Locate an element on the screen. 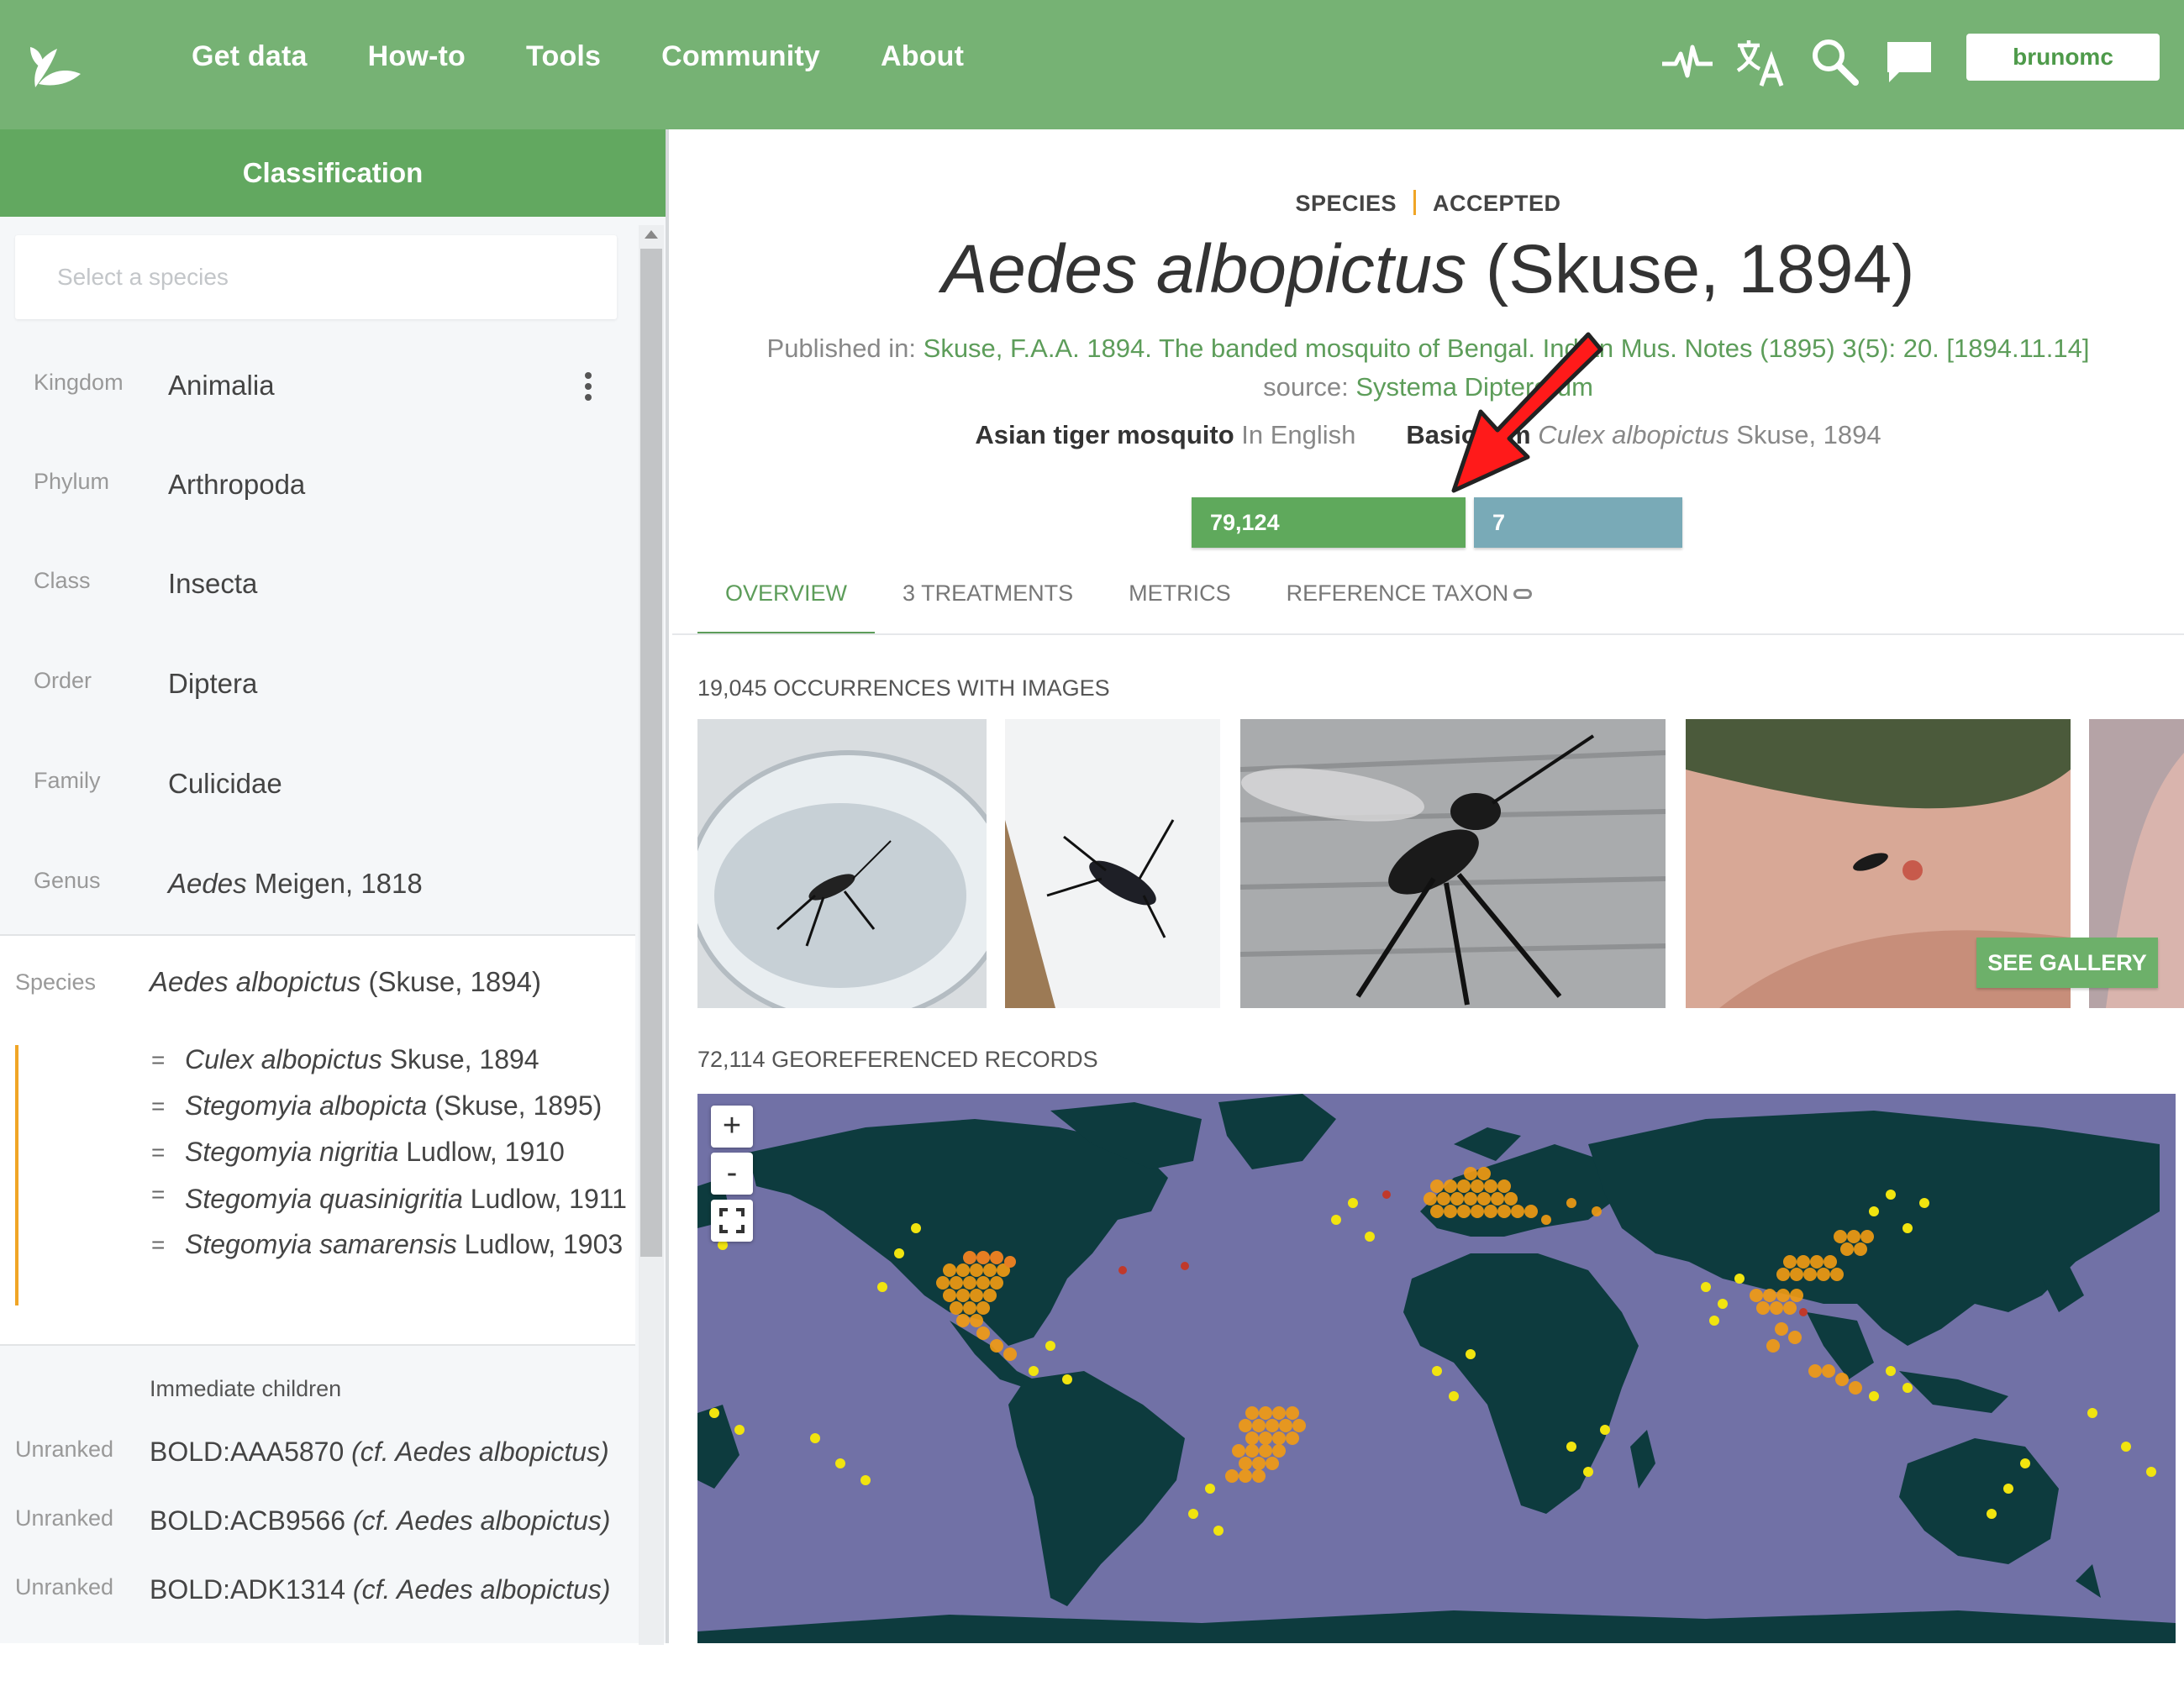  species-search-input is located at coordinates (316, 277).